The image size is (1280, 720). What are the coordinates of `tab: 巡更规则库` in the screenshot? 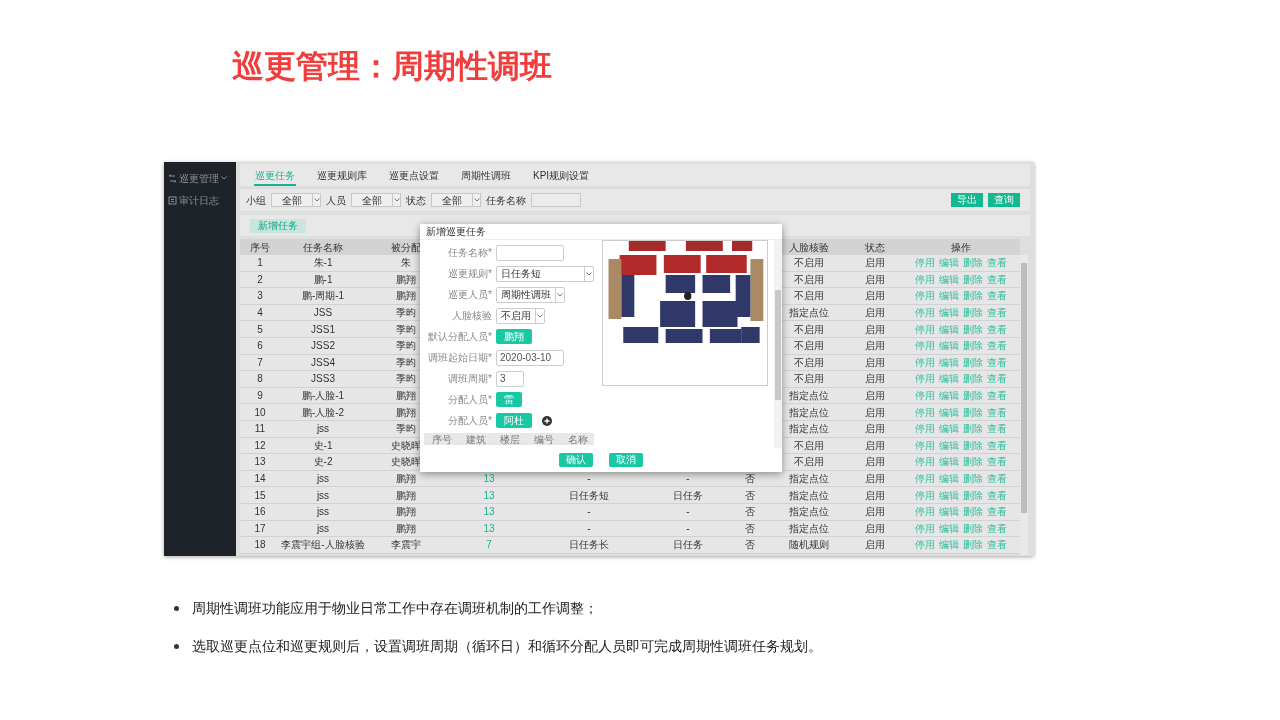 It's located at (342, 176).